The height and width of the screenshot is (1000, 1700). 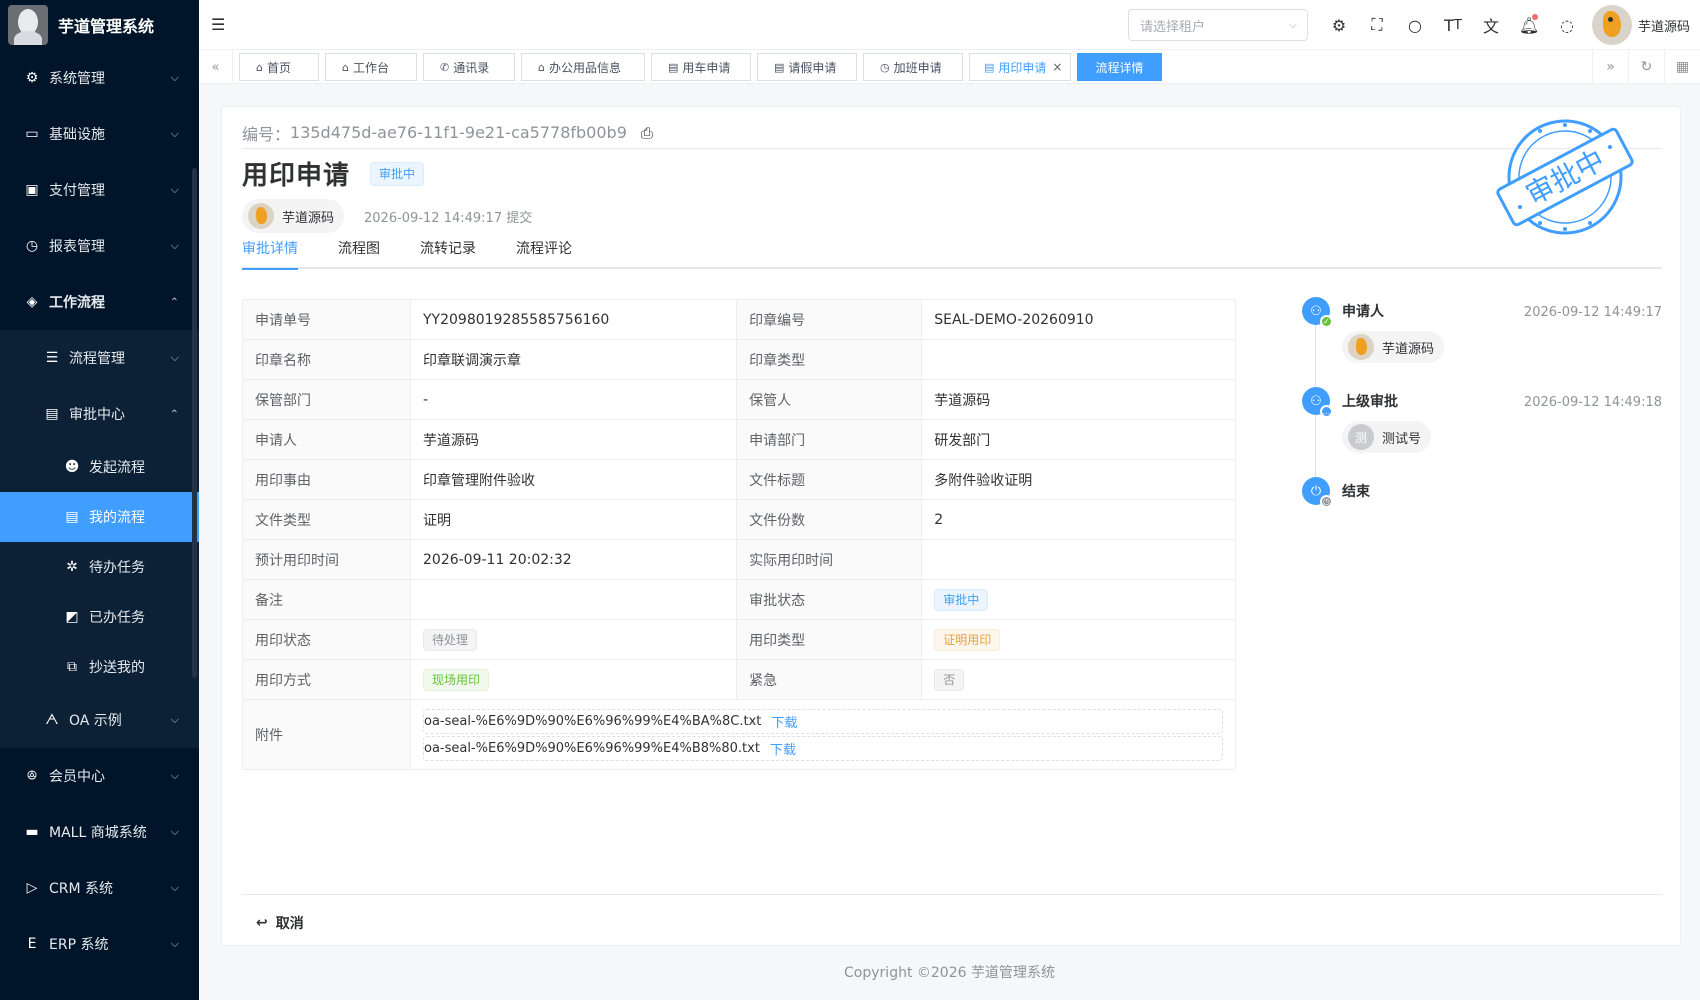 What do you see at coordinates (99, 25) in the screenshot?
I see `logo-area: 芋道管理系统` at bounding box center [99, 25].